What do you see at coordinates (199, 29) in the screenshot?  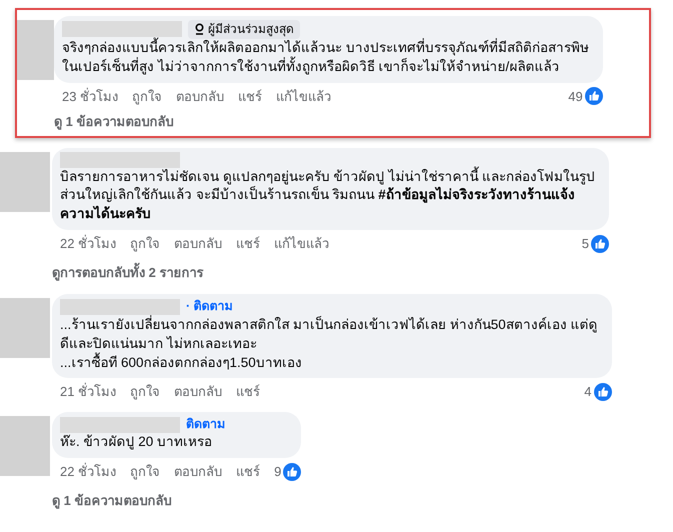 I see `badge-icon` at bounding box center [199, 29].